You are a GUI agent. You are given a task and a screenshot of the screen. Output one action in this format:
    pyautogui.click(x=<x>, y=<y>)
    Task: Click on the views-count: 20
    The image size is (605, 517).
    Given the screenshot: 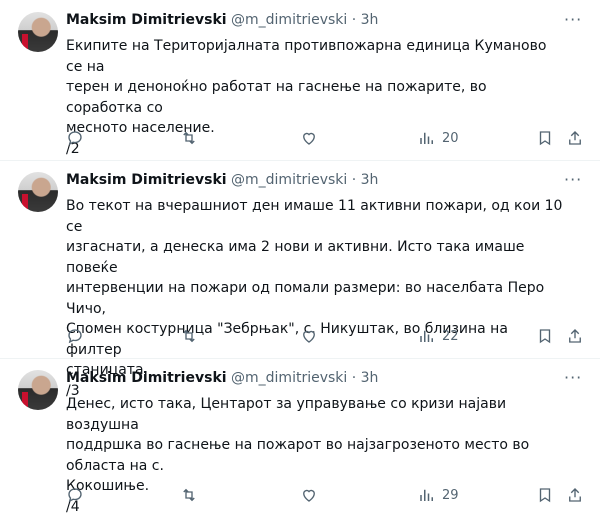 What is the action you would take?
    pyautogui.click(x=450, y=138)
    